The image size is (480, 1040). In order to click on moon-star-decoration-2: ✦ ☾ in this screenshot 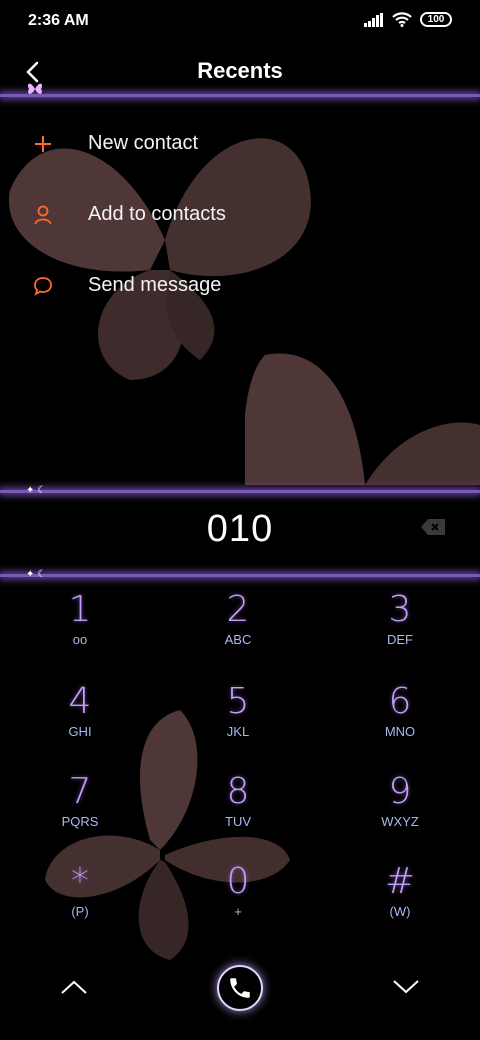, I will do `click(36, 574)`.